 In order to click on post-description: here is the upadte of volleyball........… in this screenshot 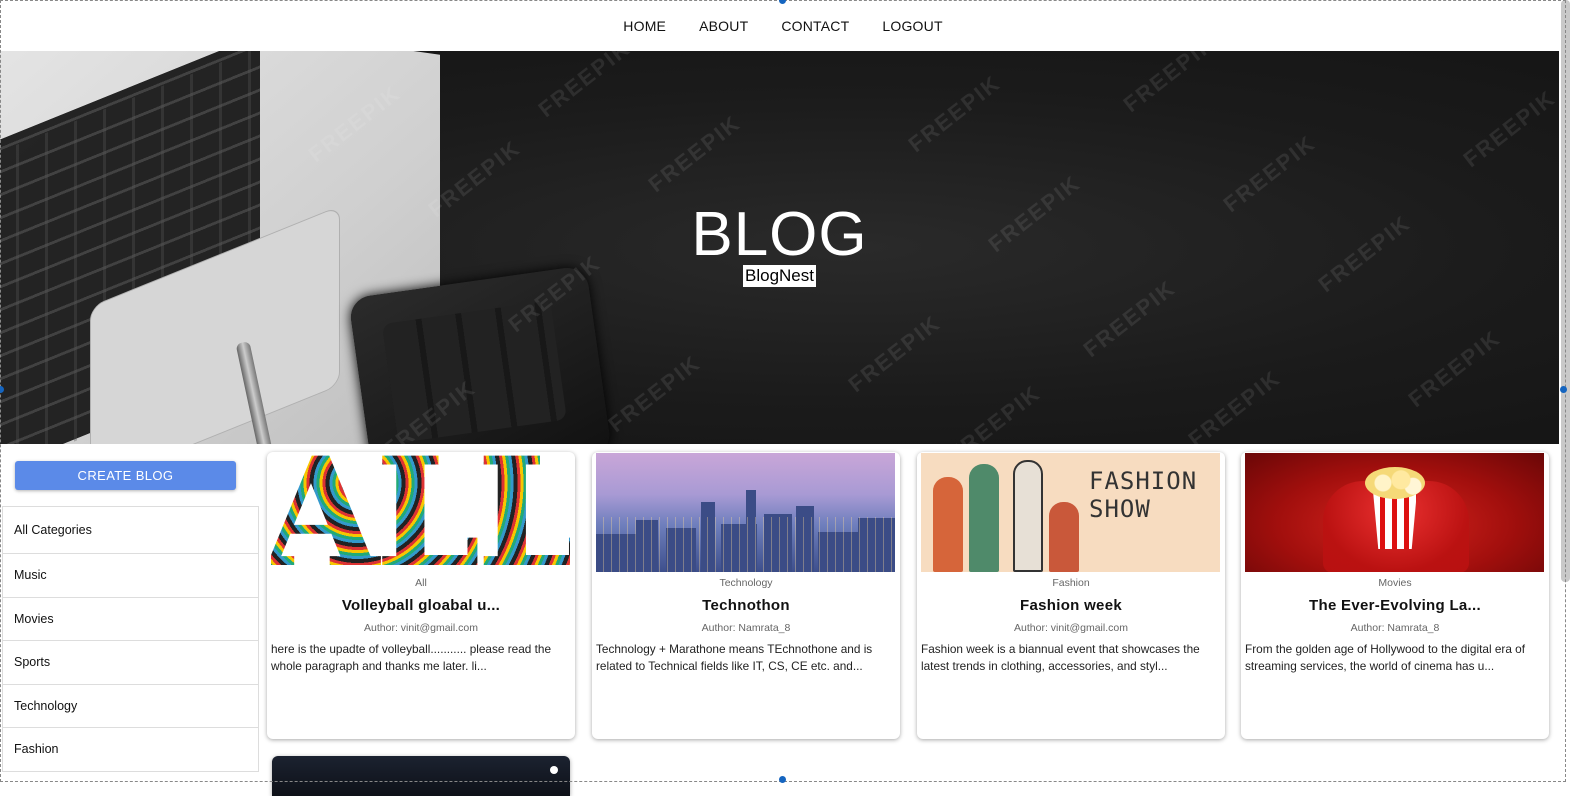, I will do `click(411, 657)`.